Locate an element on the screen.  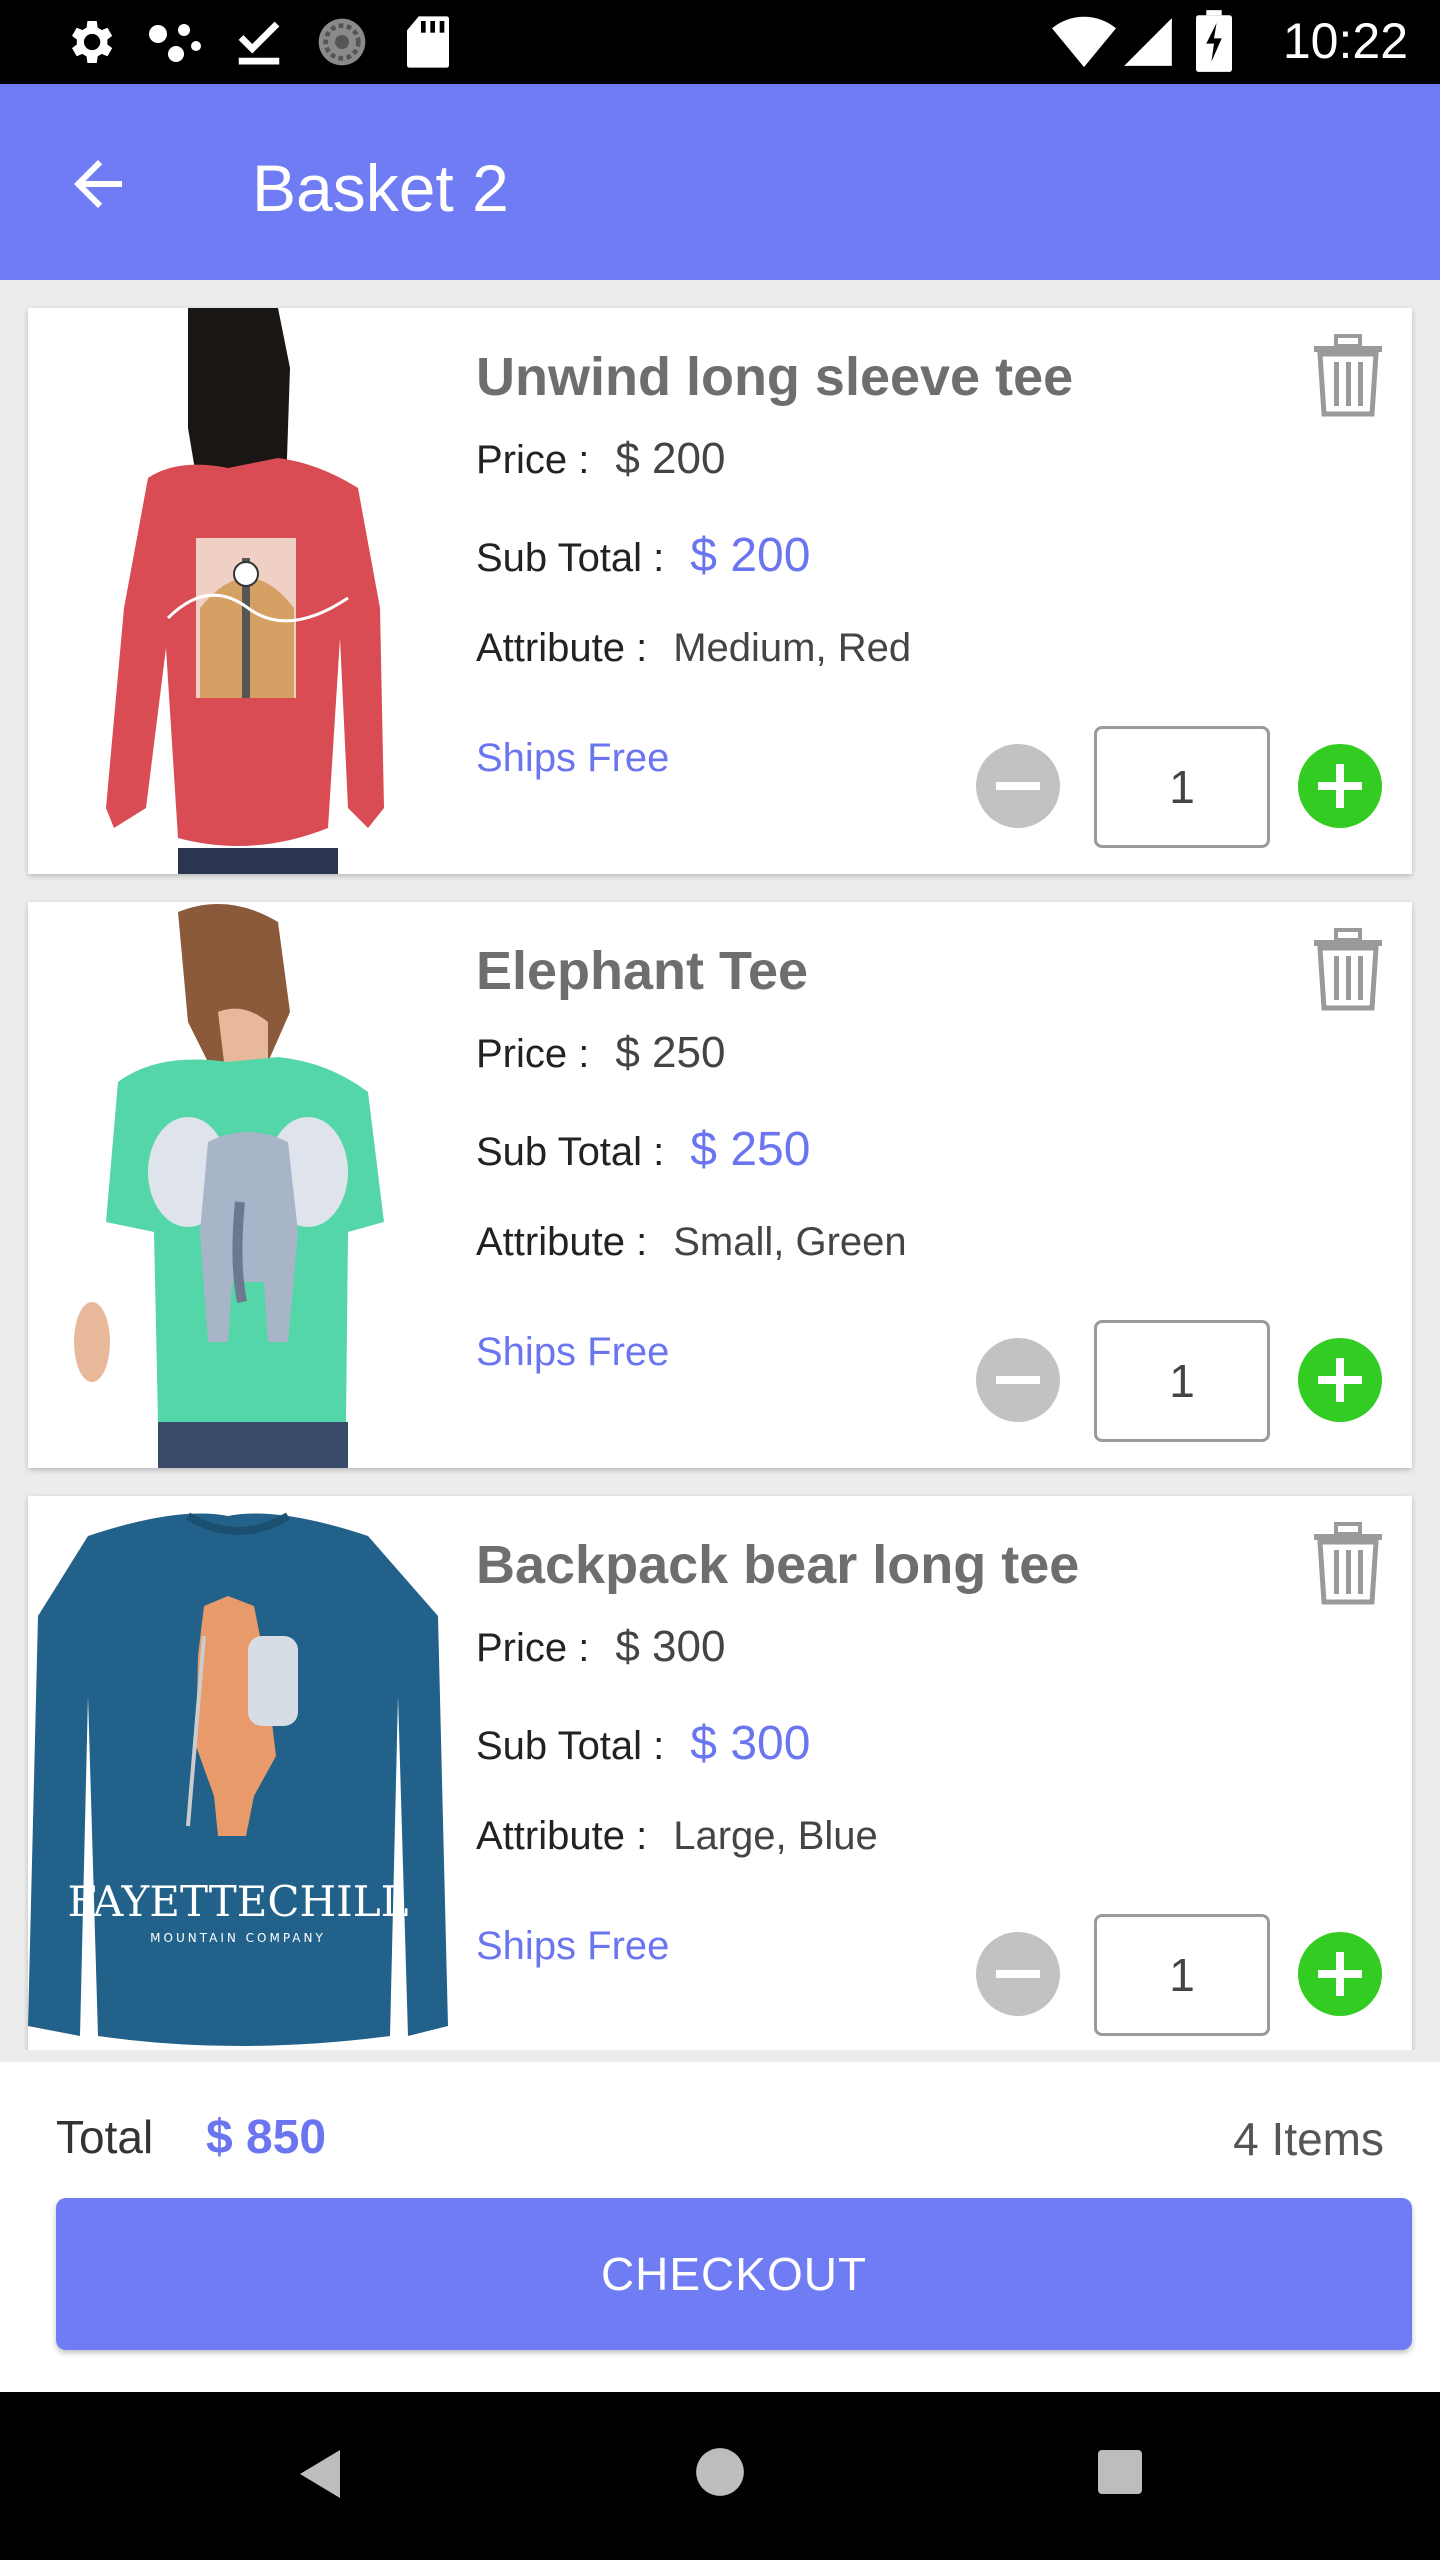
page-title: Basket 2 is located at coordinates (380, 188).